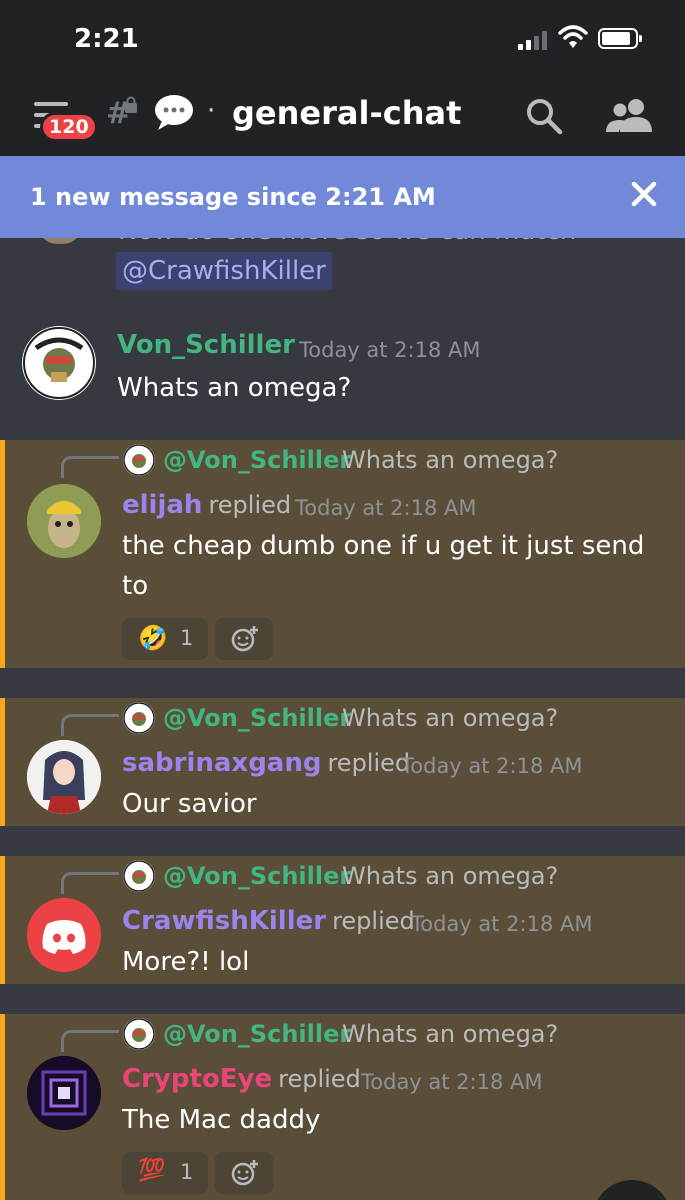  Describe the element at coordinates (206, 505) in the screenshot. I see `username: elijah replied` at that location.